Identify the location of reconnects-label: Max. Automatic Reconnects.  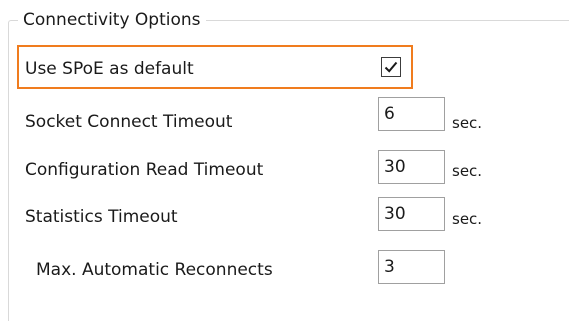
(154, 270).